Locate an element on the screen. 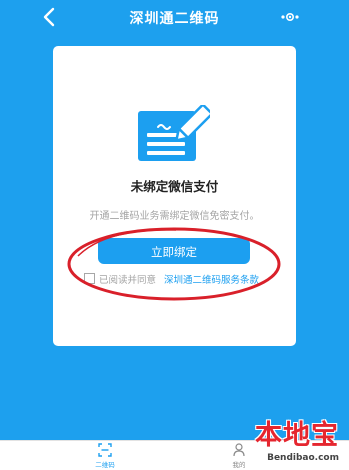 This screenshot has height=470, width=349. card-description: 开通二维码业务需绑定微信免密支付。 is located at coordinates (174, 216).